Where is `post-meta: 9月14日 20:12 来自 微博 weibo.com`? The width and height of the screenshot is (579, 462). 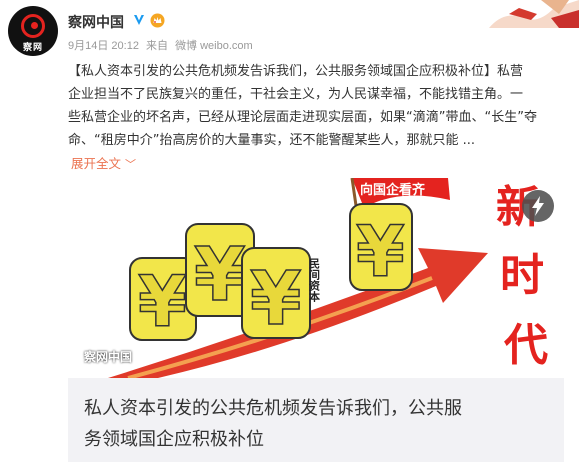
post-meta: 9月14日 20:12 来自 微博 weibo.com is located at coordinates (162, 45).